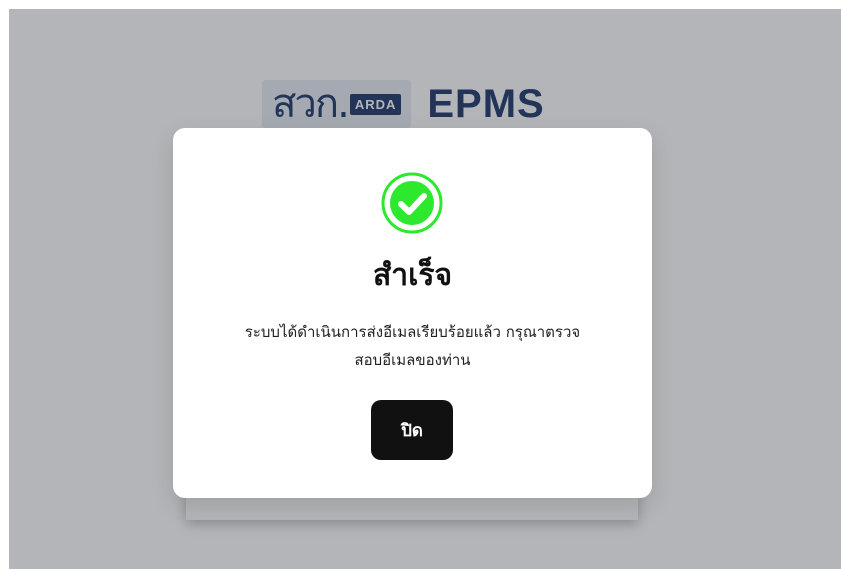 The width and height of the screenshot is (841, 569). I want to click on check-circle-icon, so click(412, 203).